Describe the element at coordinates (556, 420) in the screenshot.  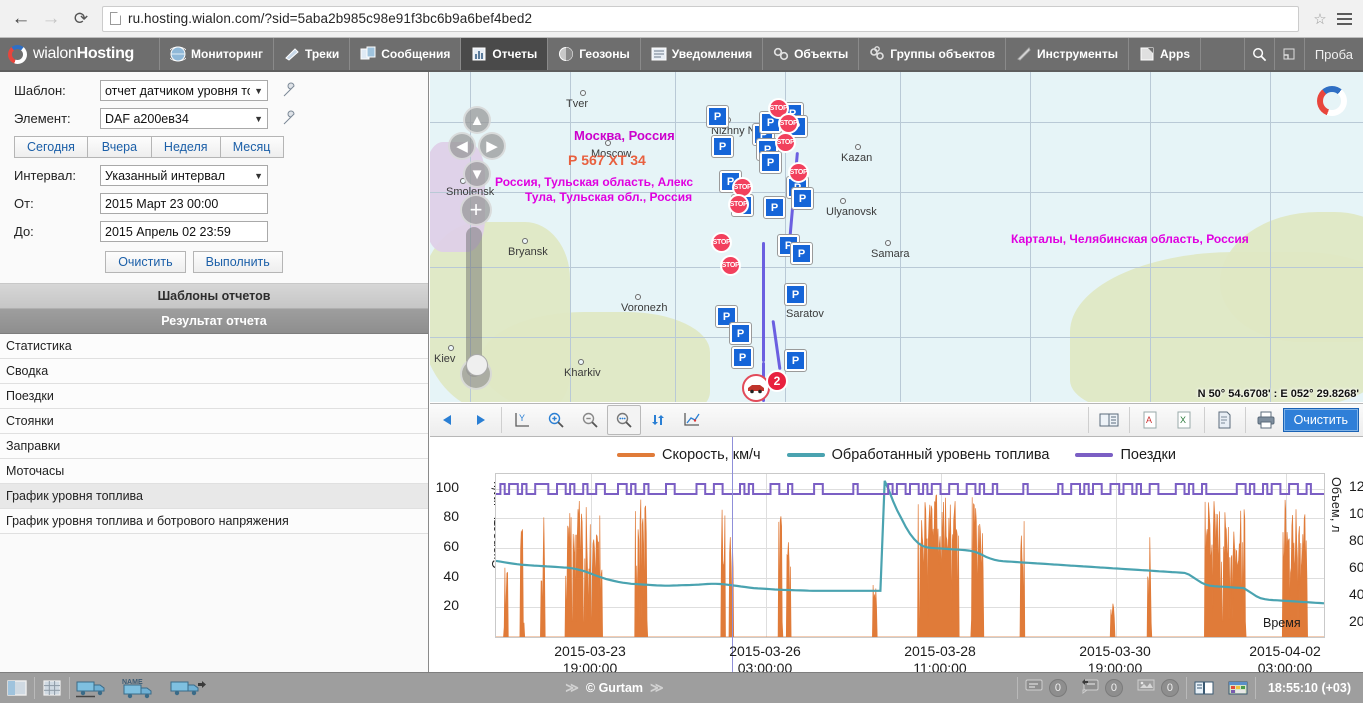
I see `zoom-in-icon` at that location.